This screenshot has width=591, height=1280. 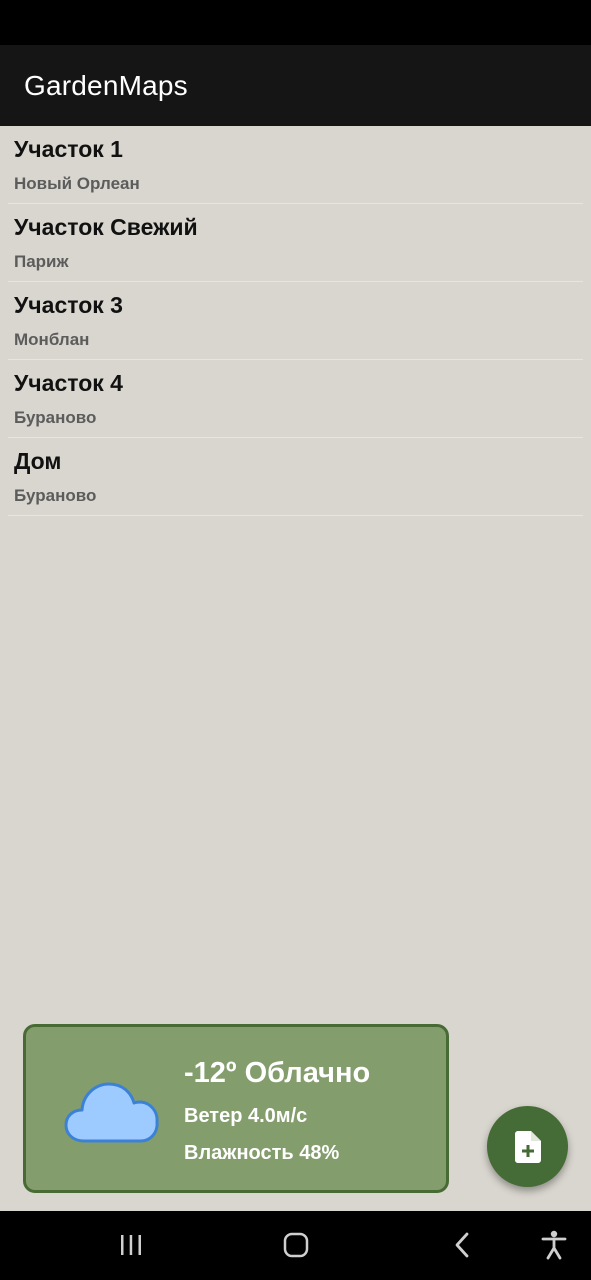 What do you see at coordinates (106, 85) in the screenshot?
I see `app-title: GardenMaps` at bounding box center [106, 85].